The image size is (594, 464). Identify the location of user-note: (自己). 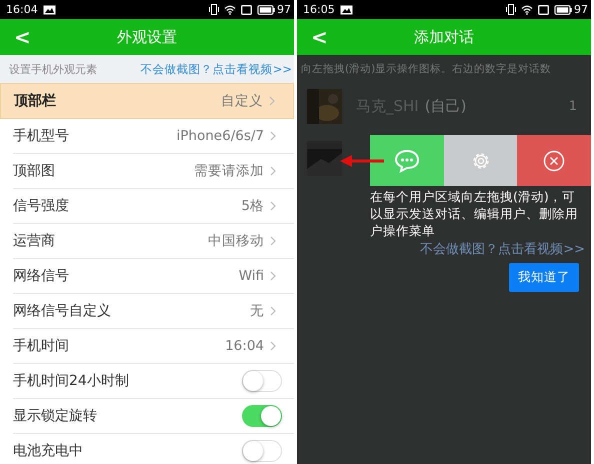
(445, 106).